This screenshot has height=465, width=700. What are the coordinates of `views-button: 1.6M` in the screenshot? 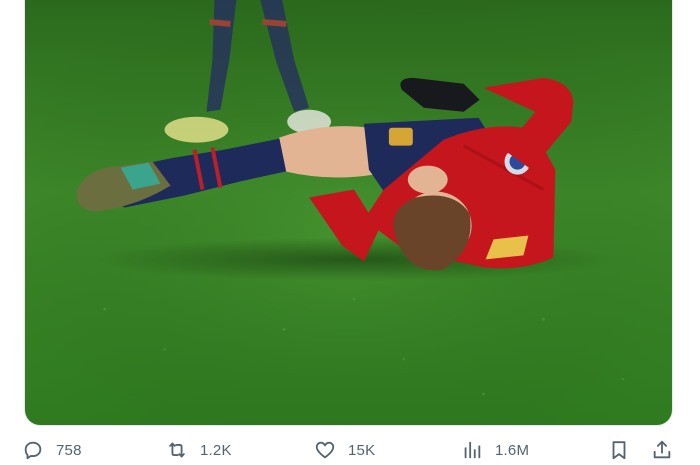 It's located at (495, 450).